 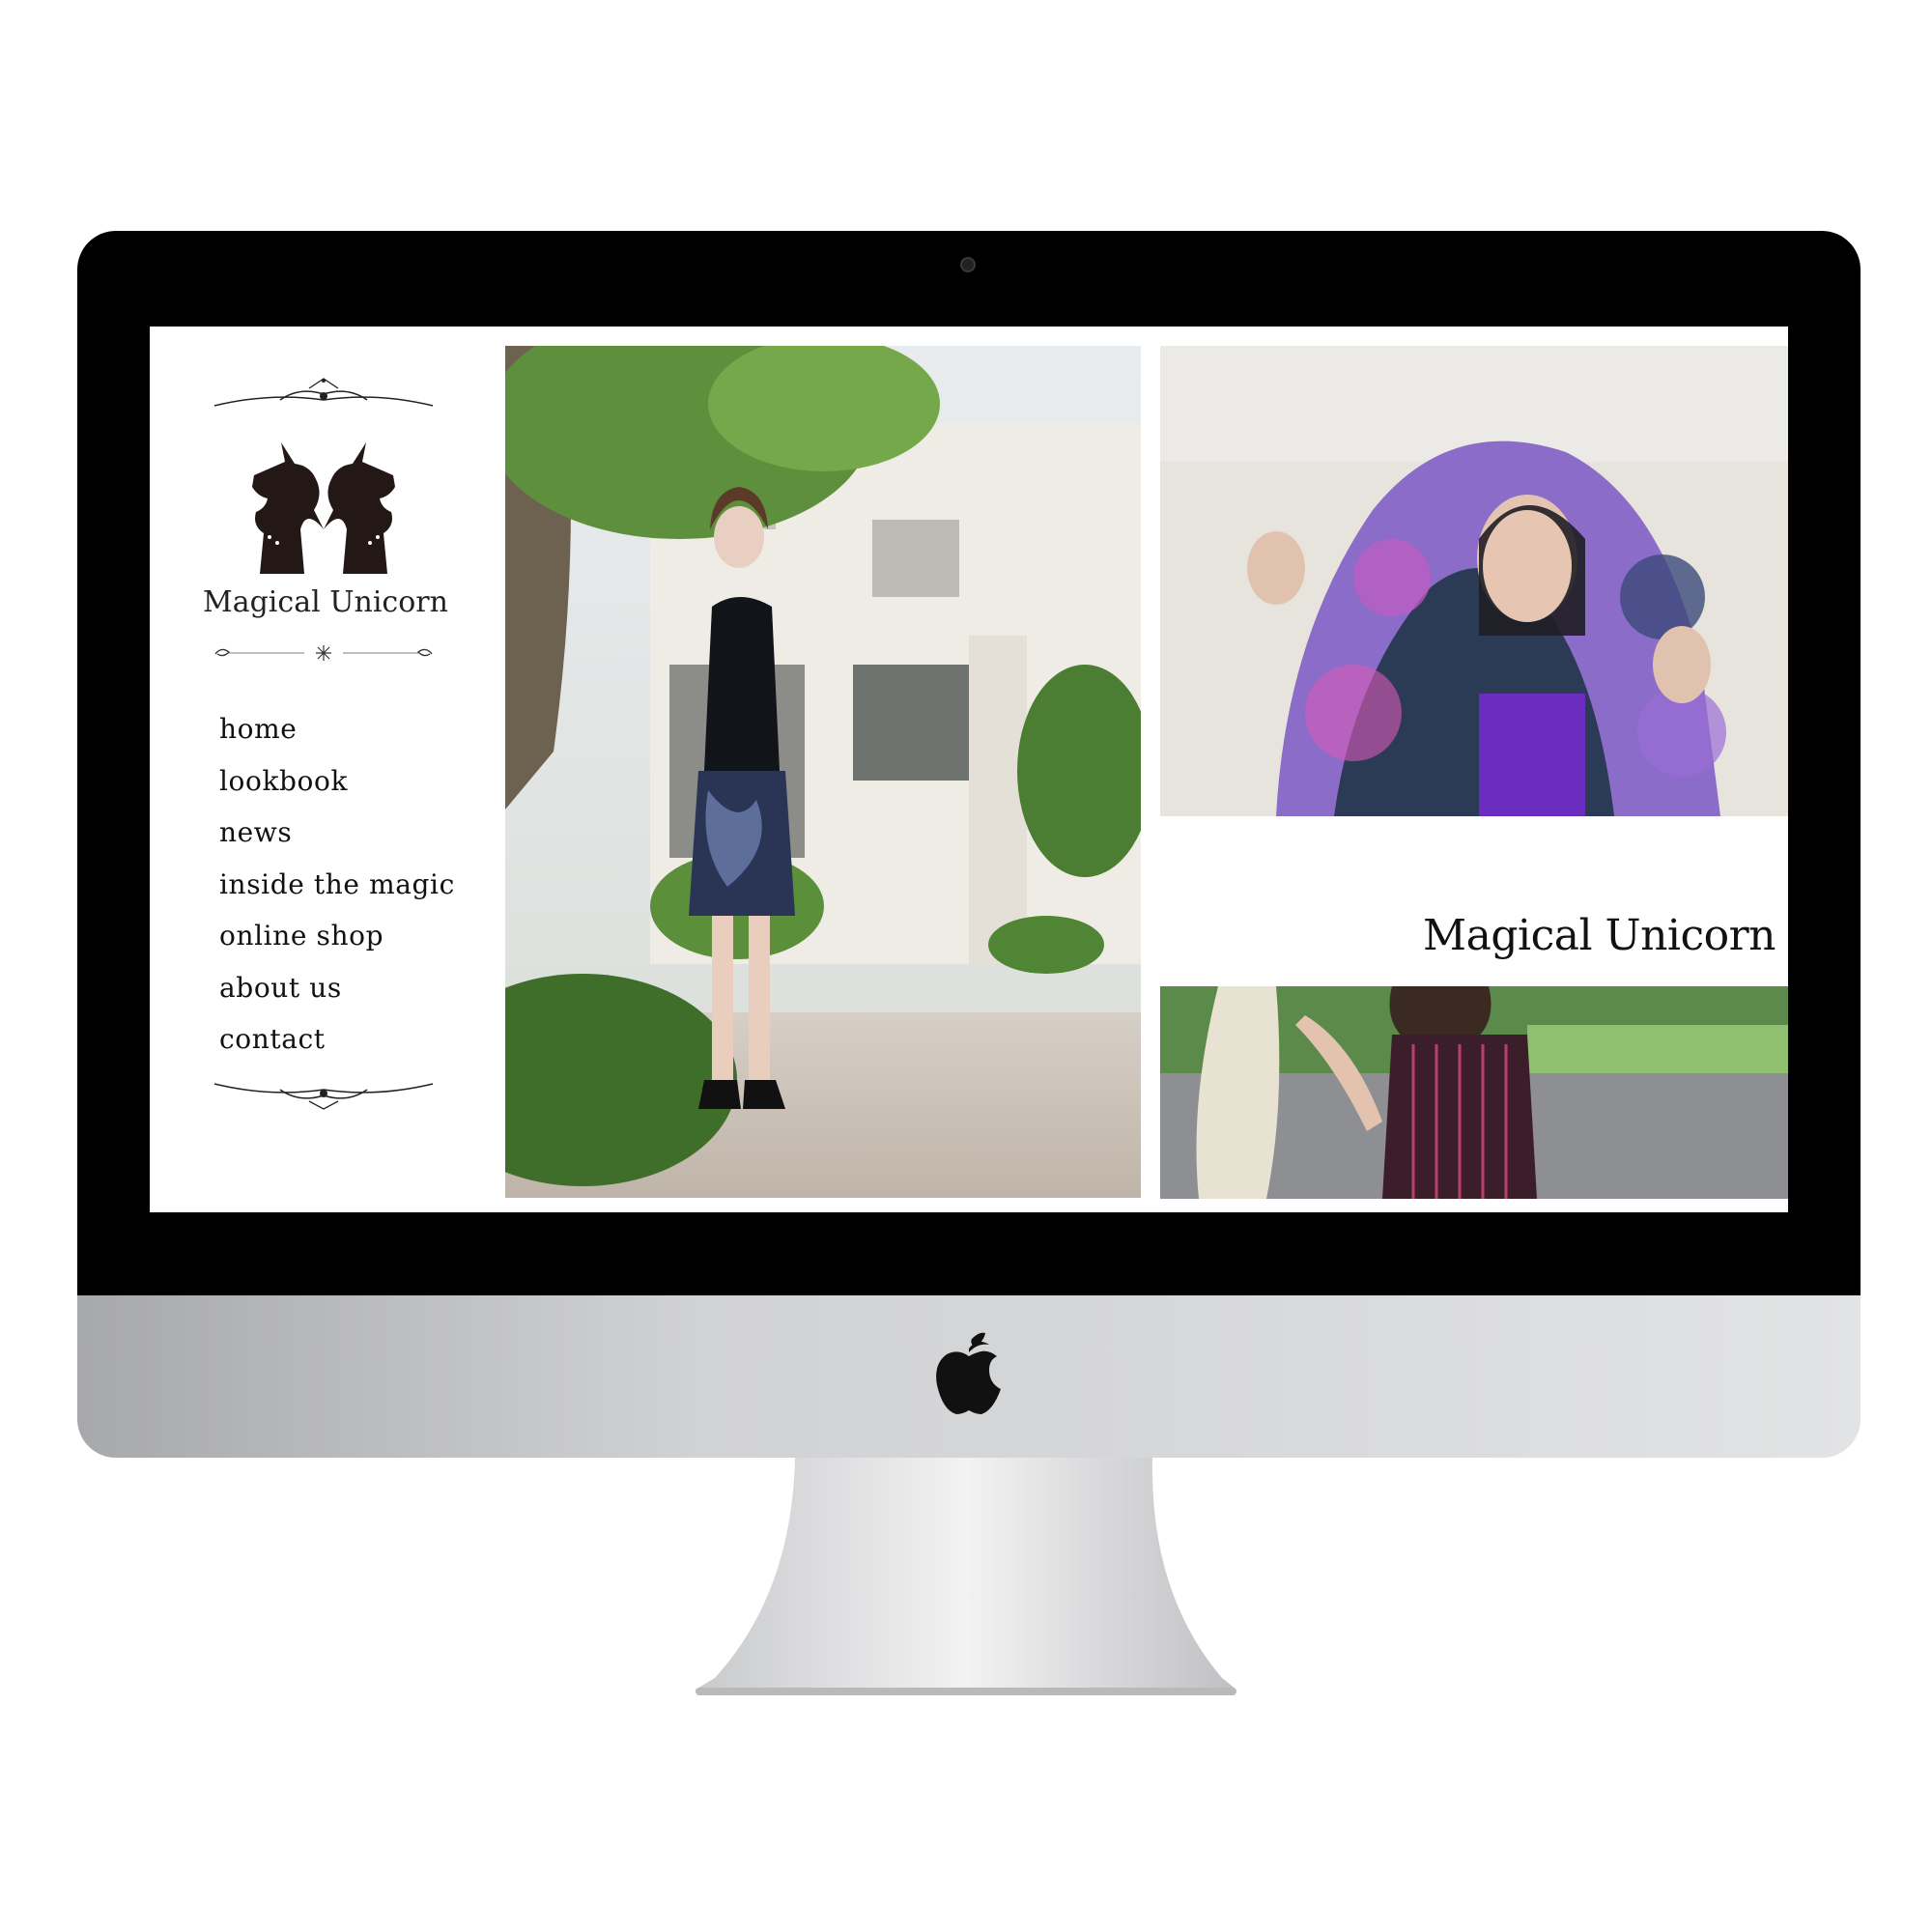 What do you see at coordinates (323, 1096) in the screenshot?
I see `bottom-ornament-icon` at bounding box center [323, 1096].